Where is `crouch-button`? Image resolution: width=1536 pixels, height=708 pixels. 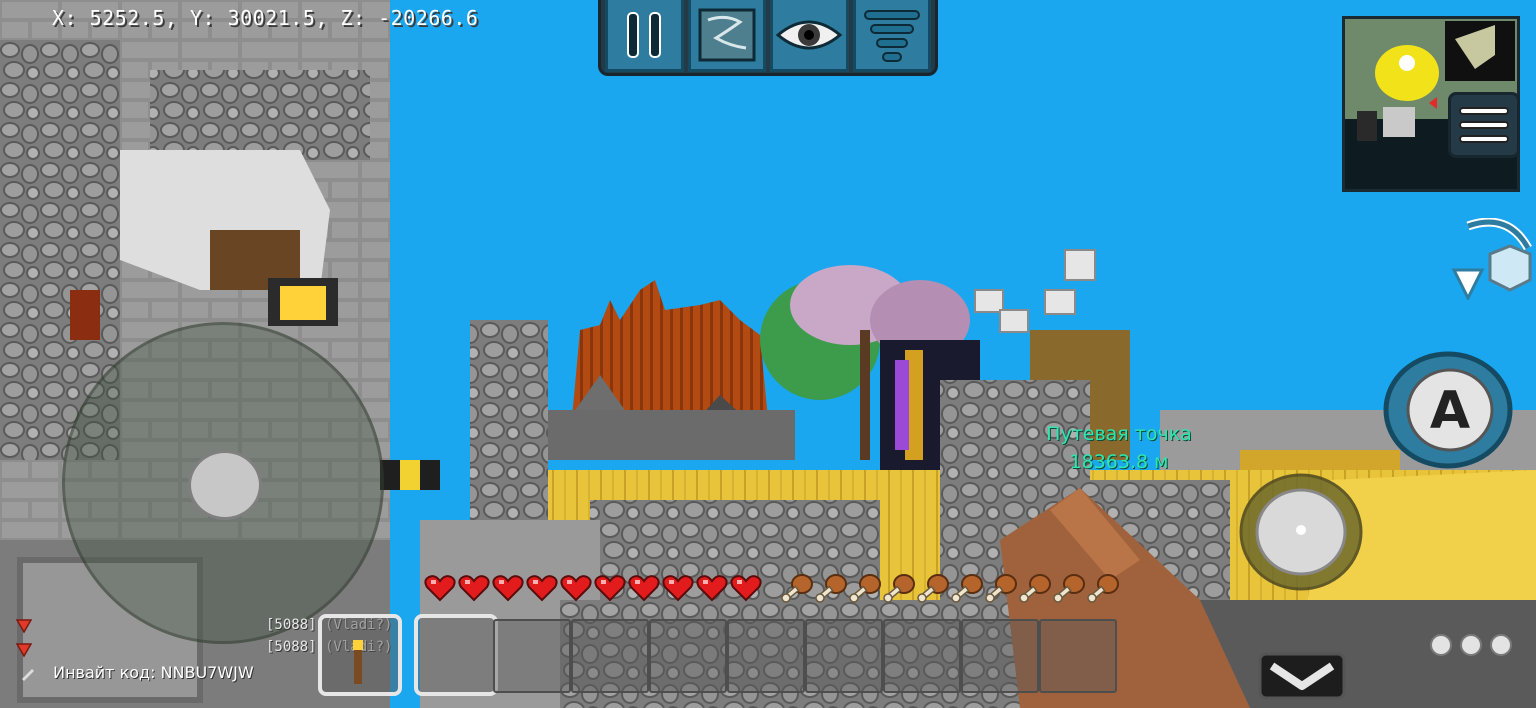 crouch-button is located at coordinates (1302, 676).